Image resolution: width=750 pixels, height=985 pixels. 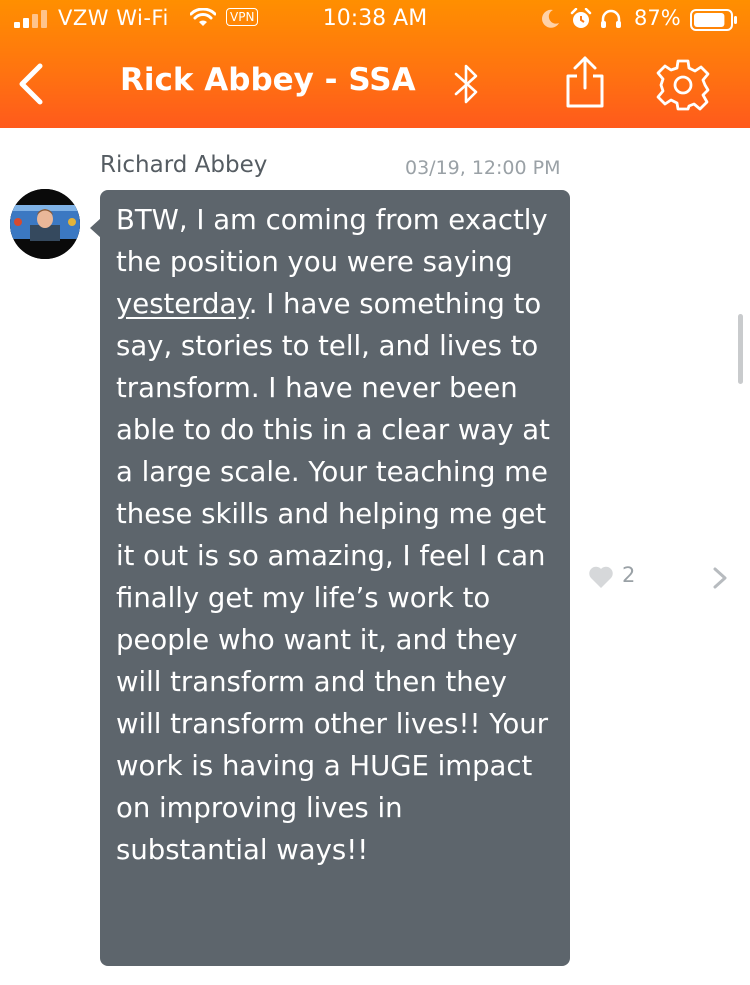 What do you see at coordinates (581, 18) in the screenshot?
I see `alarm-icon` at bounding box center [581, 18].